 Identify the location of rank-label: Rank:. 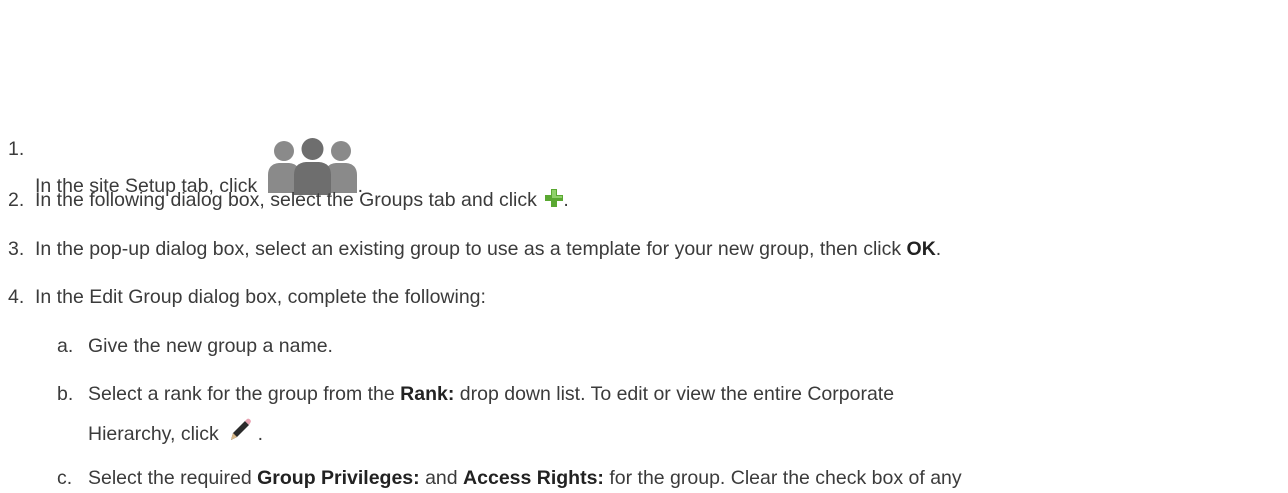
(427, 394).